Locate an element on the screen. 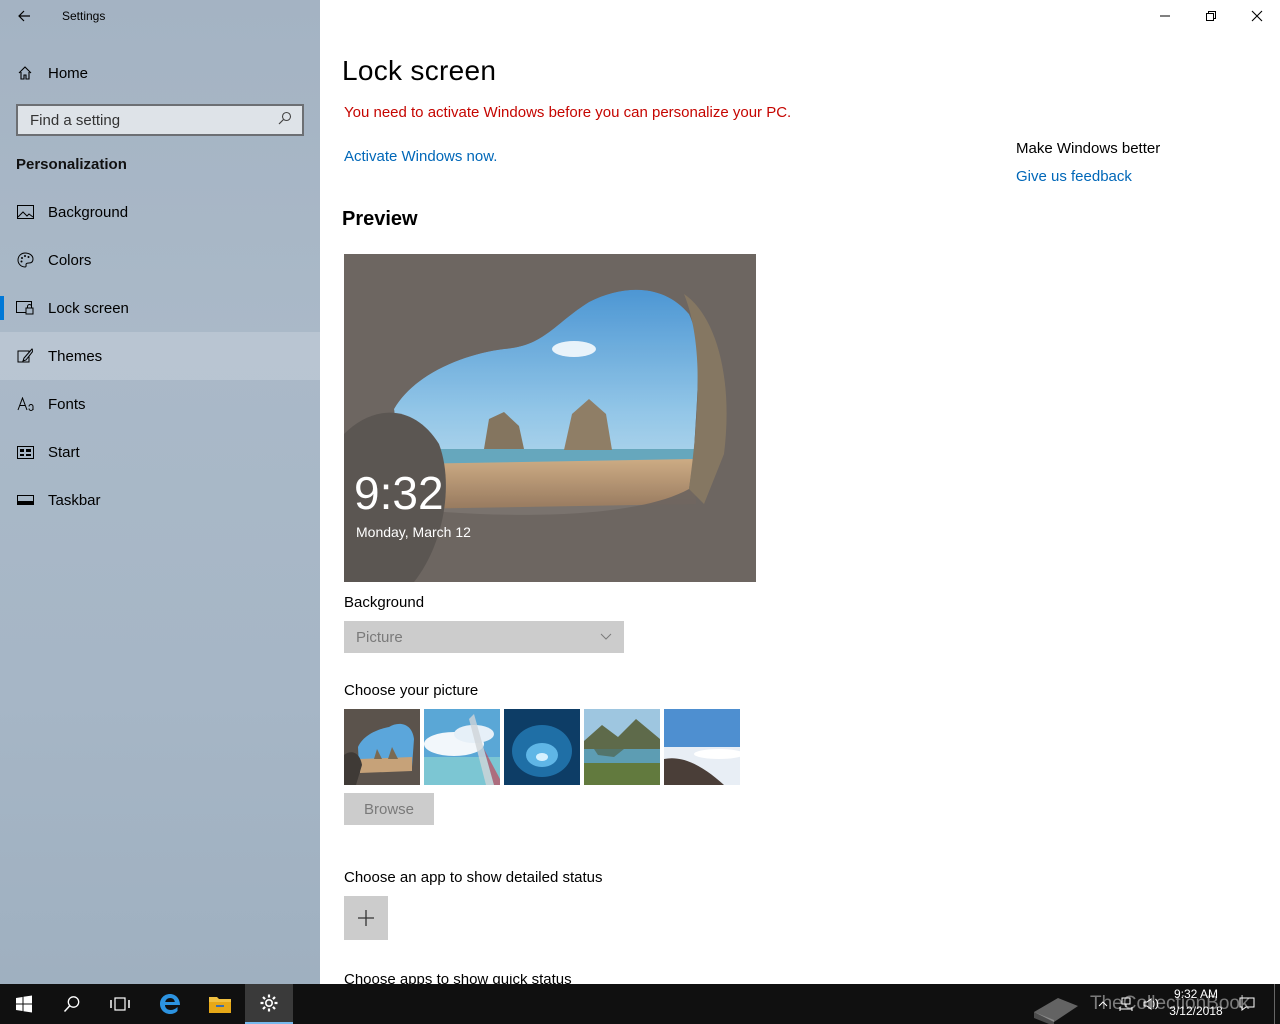  section-title: Personalization is located at coordinates (71, 164).